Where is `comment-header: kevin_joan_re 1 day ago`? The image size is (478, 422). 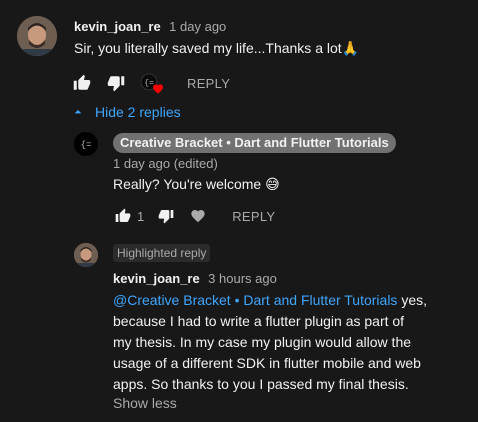
comment-header: kevin_joan_re 1 day ago is located at coordinates (150, 27).